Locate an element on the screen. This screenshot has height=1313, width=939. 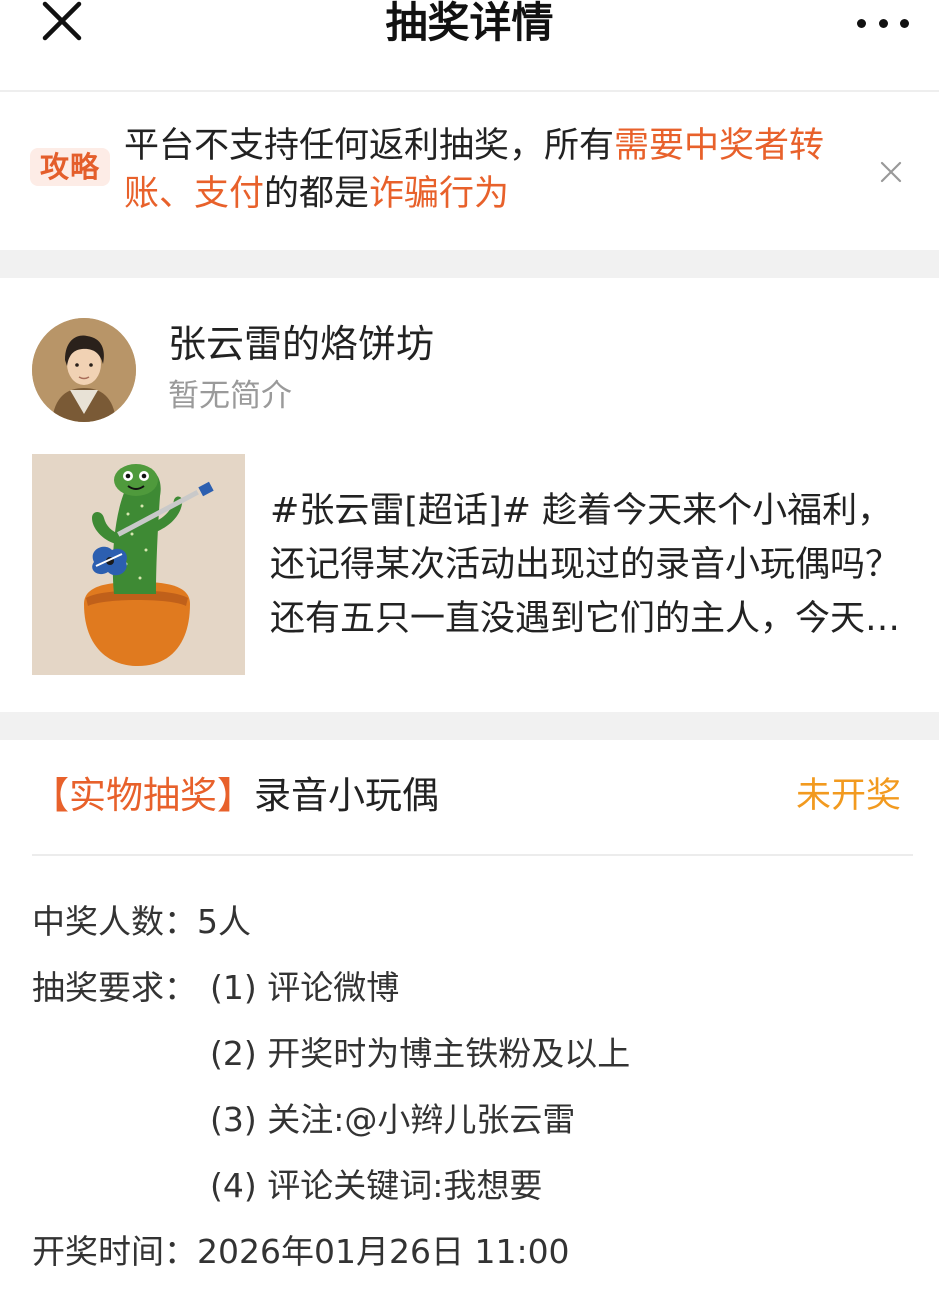
draw-time-value: 2026年01月26日 11:00 is located at coordinates (383, 1251).